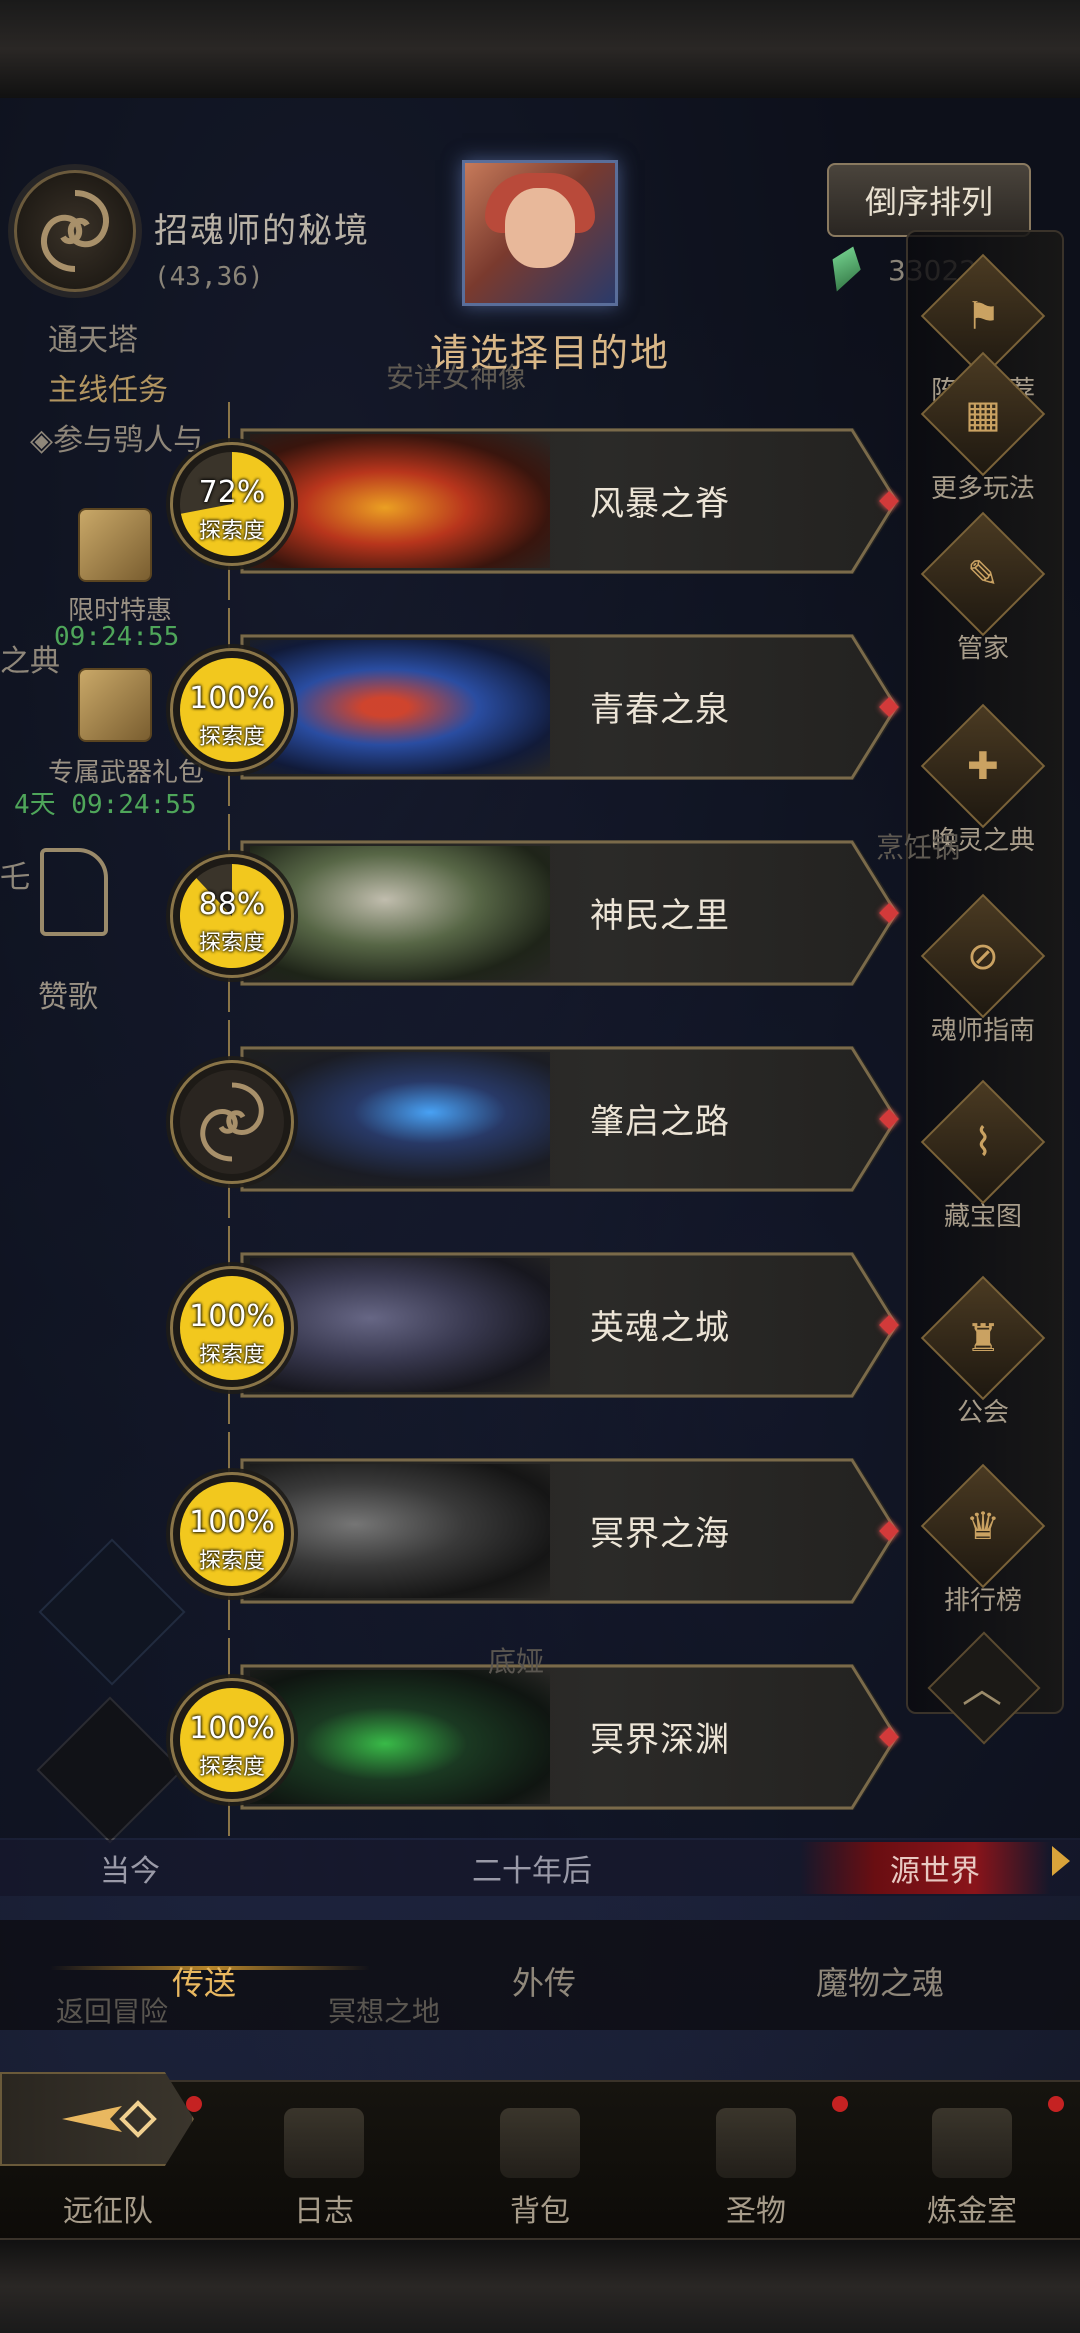  What do you see at coordinates (929, 200) in the screenshot?
I see `reverse-sort-button: 倒序排列` at bounding box center [929, 200].